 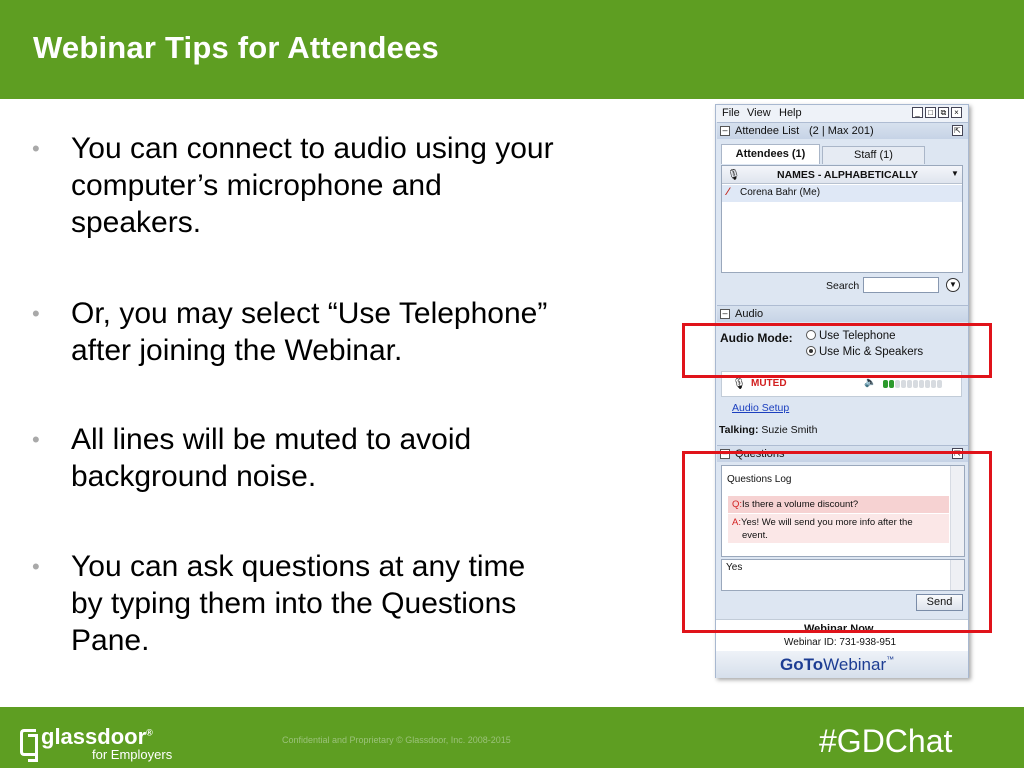 I want to click on bullet-line: speakers., so click(x=136, y=222).